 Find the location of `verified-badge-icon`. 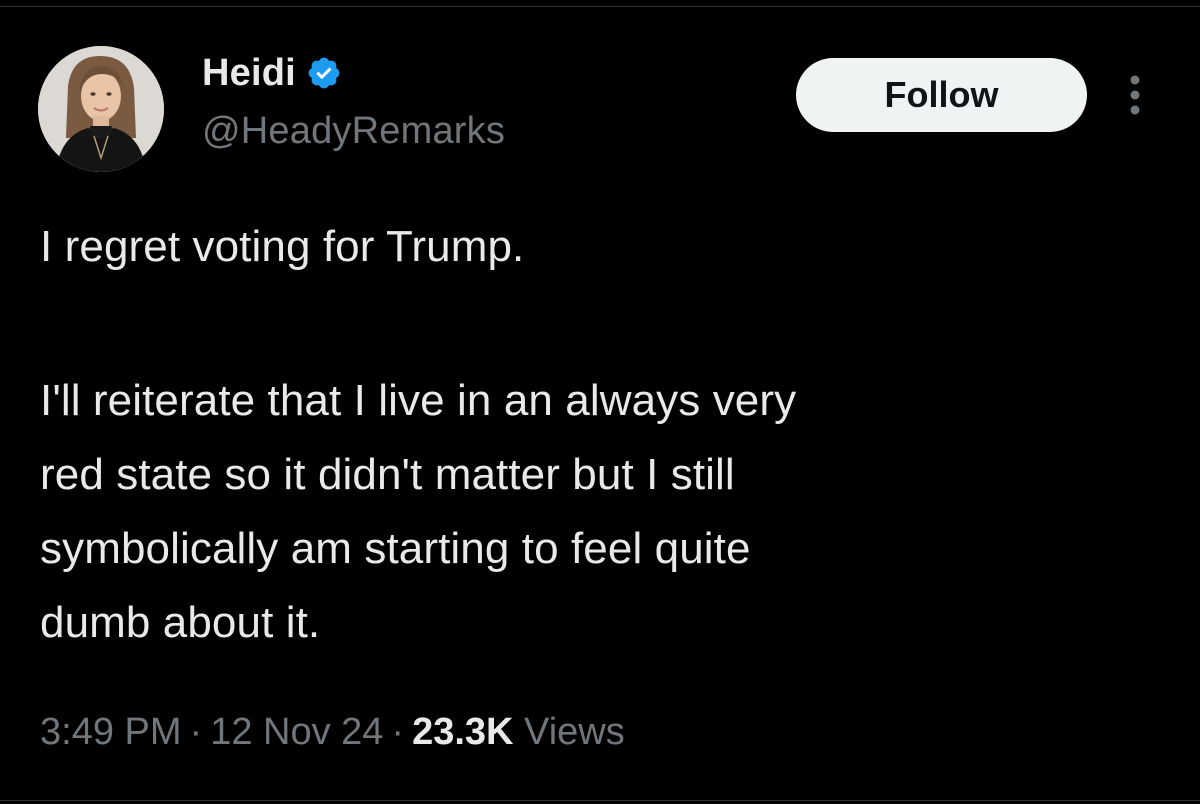

verified-badge-icon is located at coordinates (324, 73).